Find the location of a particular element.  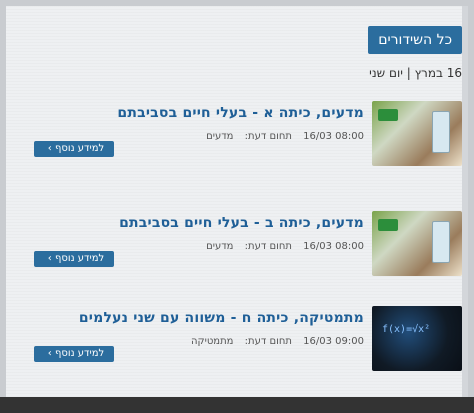

scrollbar is located at coordinates (465, 206).